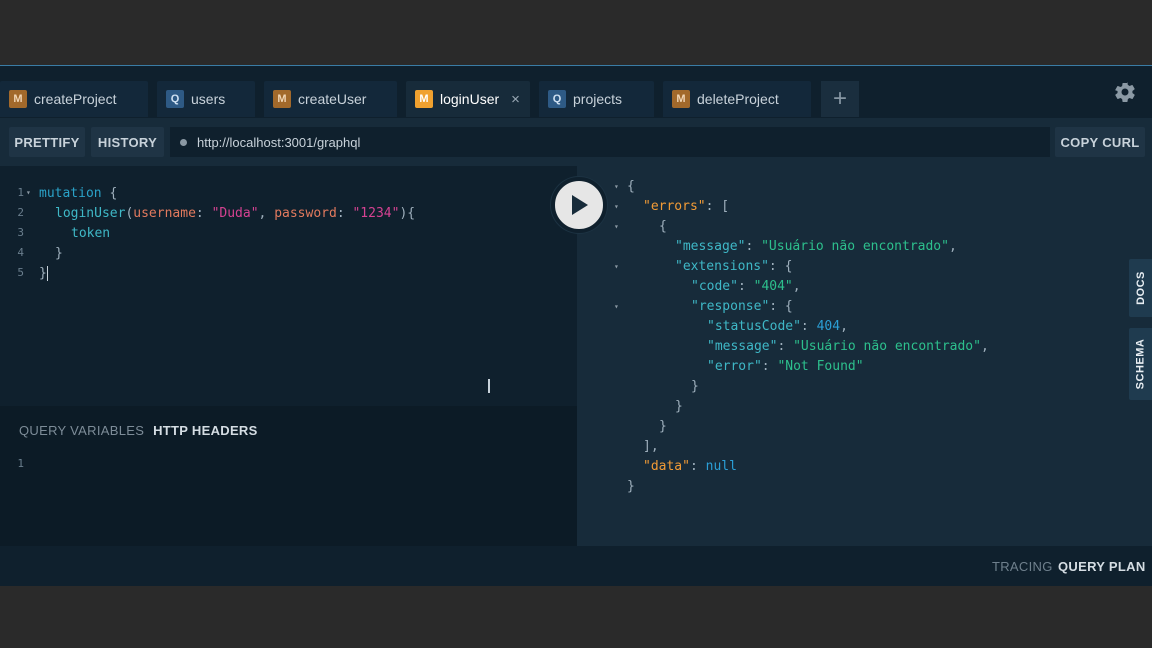  I want to click on tab-deleteproject: M deleteProject, so click(737, 99).